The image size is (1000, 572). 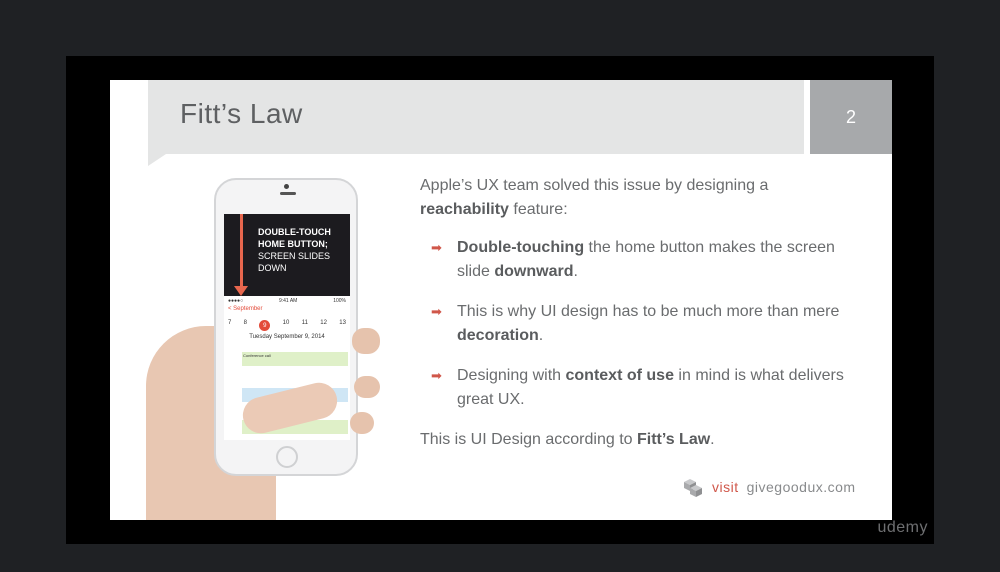 What do you see at coordinates (342, 323) in the screenshot?
I see `day: 13` at bounding box center [342, 323].